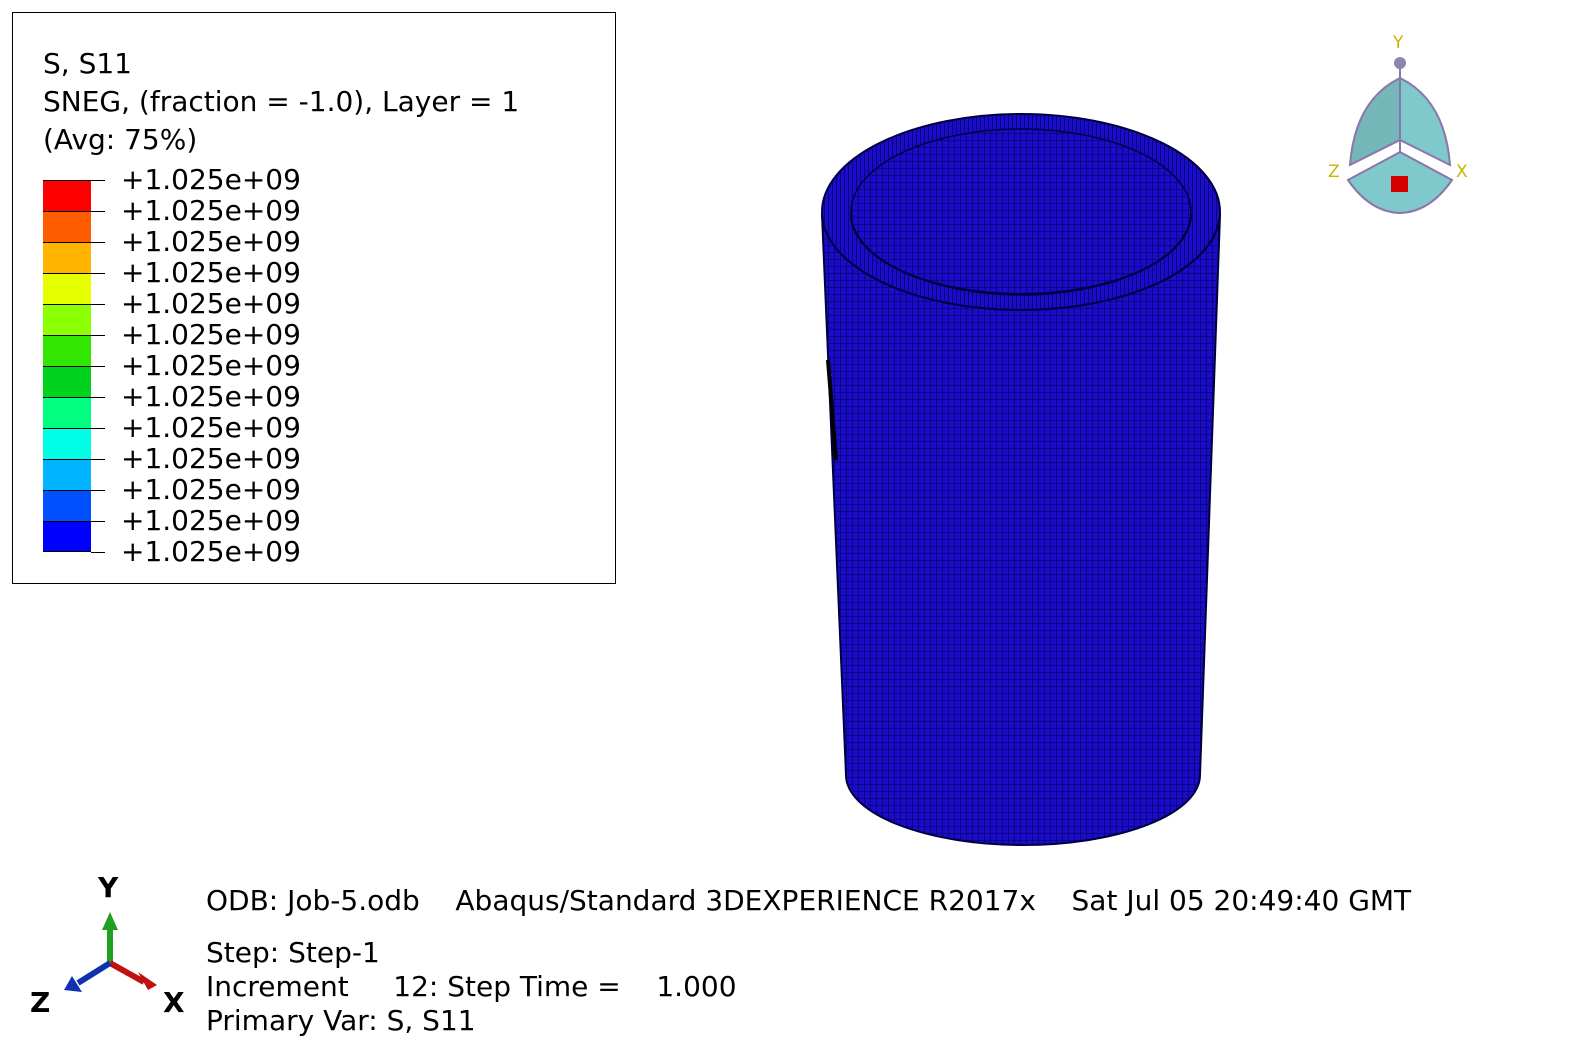  Describe the element at coordinates (40, 1002) in the screenshot. I see `triad-z-label: Z` at that location.